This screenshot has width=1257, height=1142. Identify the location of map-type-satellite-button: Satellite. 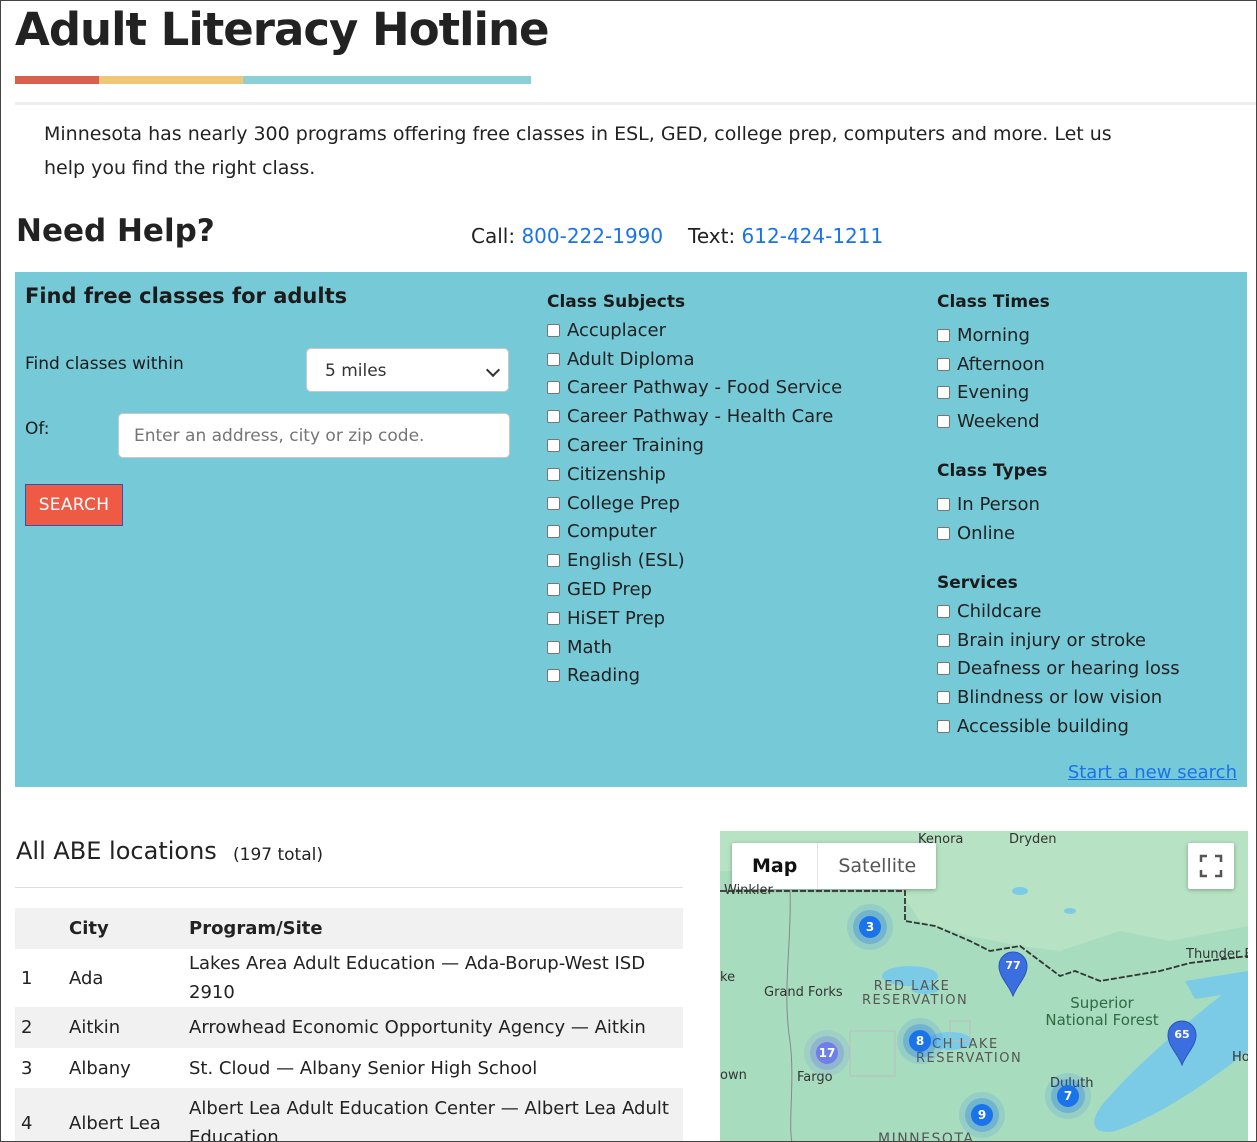
(876, 866).